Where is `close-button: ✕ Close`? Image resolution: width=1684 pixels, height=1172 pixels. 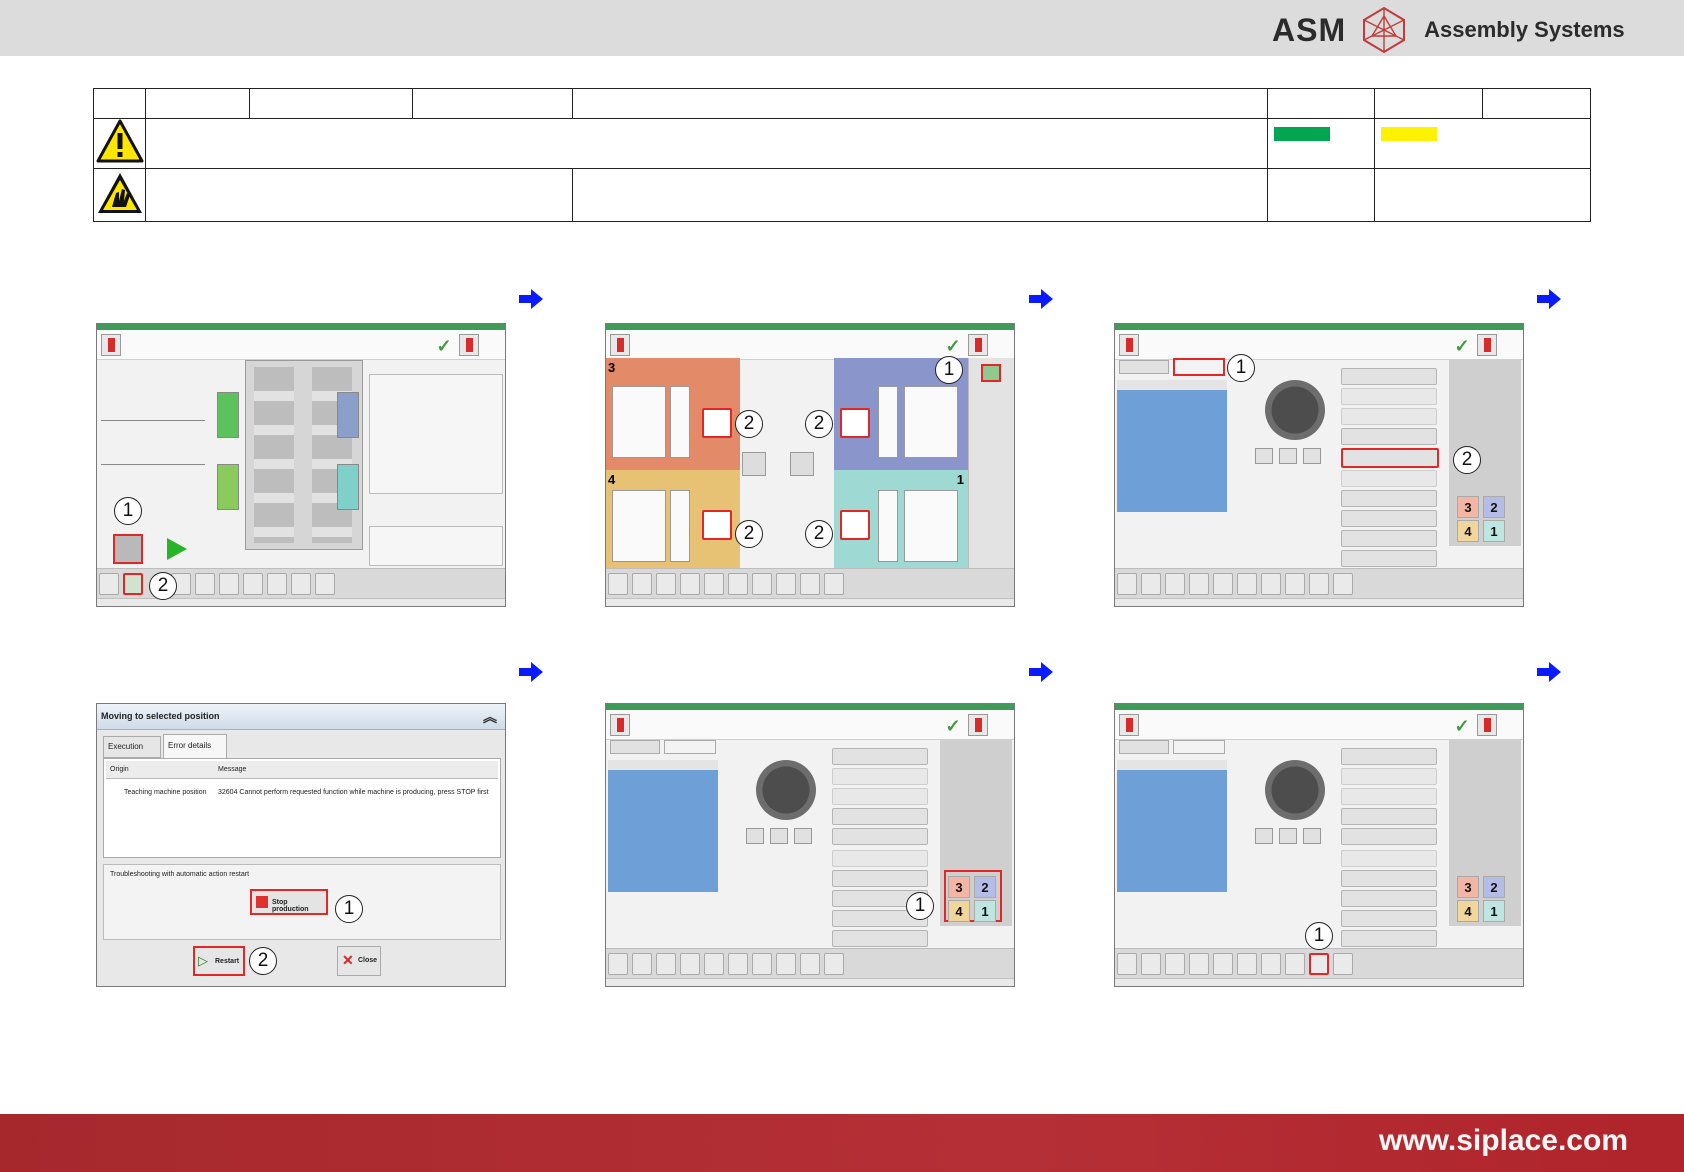 close-button: ✕ Close is located at coordinates (359, 961).